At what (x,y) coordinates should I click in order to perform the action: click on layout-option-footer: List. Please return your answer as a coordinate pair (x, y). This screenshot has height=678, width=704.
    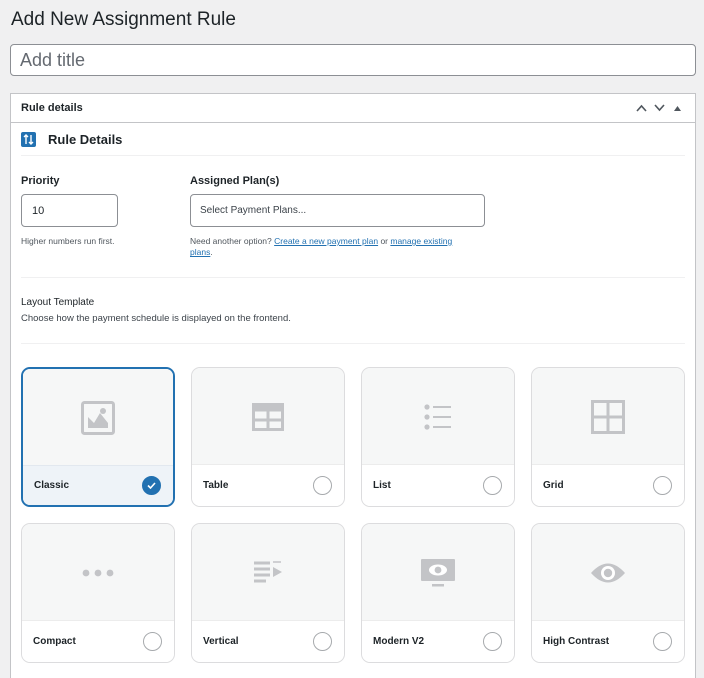
    Looking at the image, I should click on (438, 485).